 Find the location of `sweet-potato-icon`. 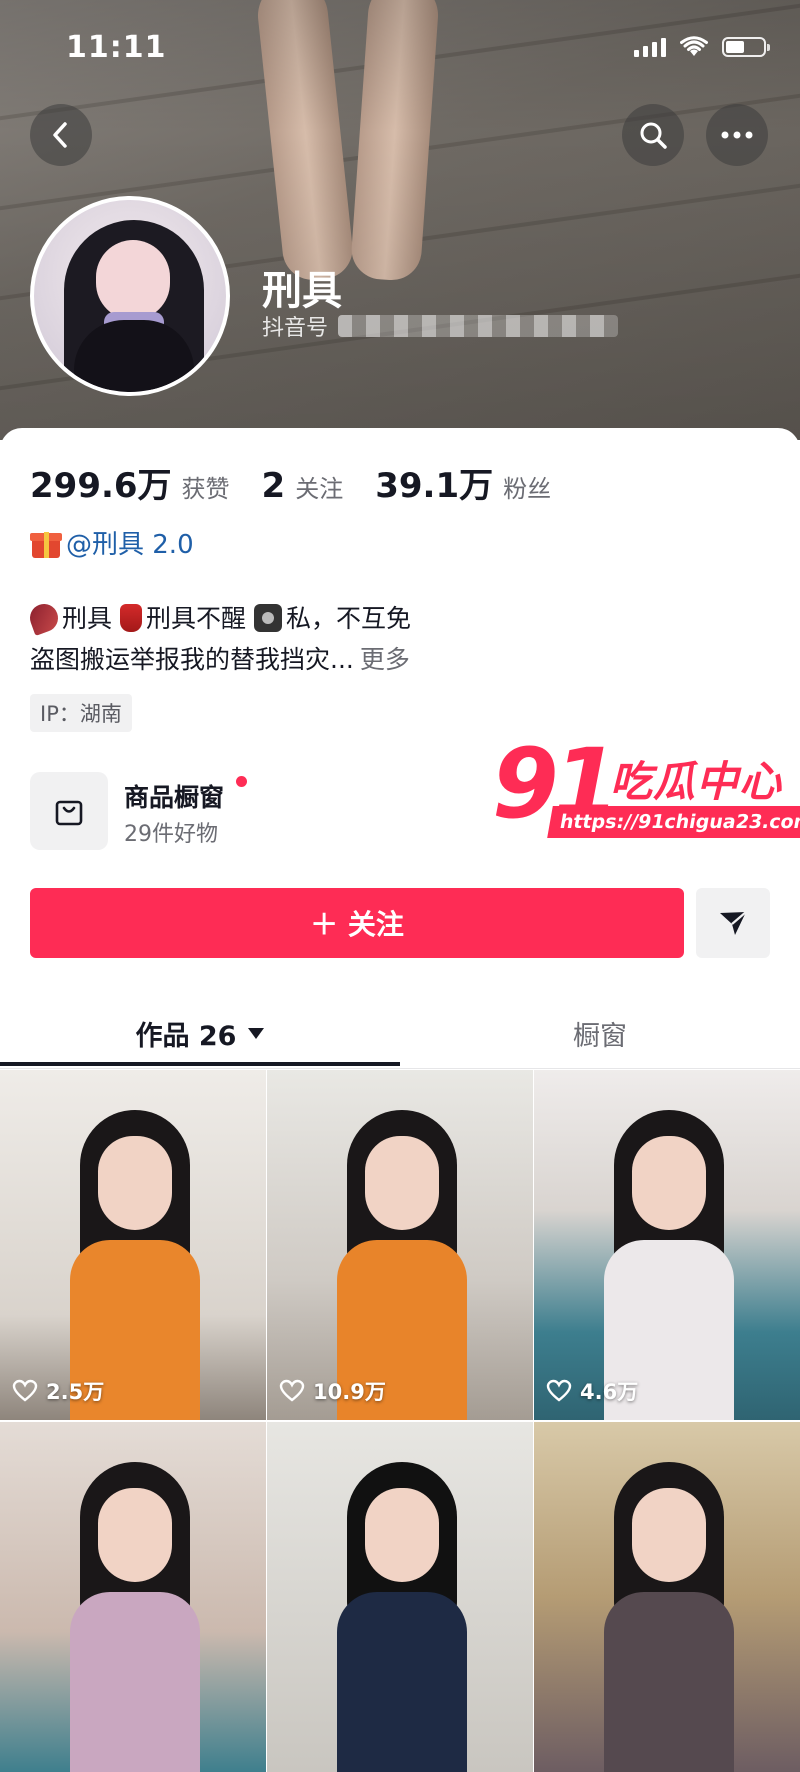

sweet-potato-icon is located at coordinates (44, 618).